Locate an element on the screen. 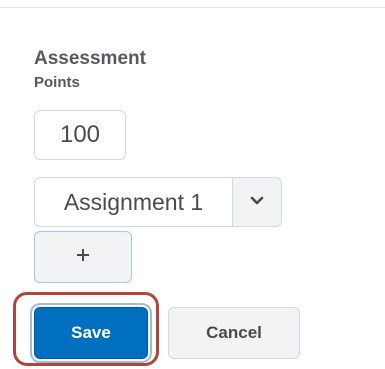 Image resolution: width=385 pixels, height=369 pixels. points-label: Points is located at coordinates (57, 82).